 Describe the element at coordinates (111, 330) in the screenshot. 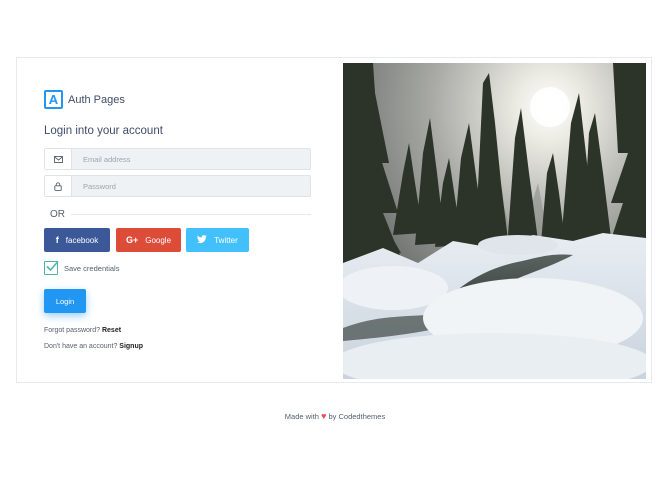

I see `reset-link: Reset` at that location.